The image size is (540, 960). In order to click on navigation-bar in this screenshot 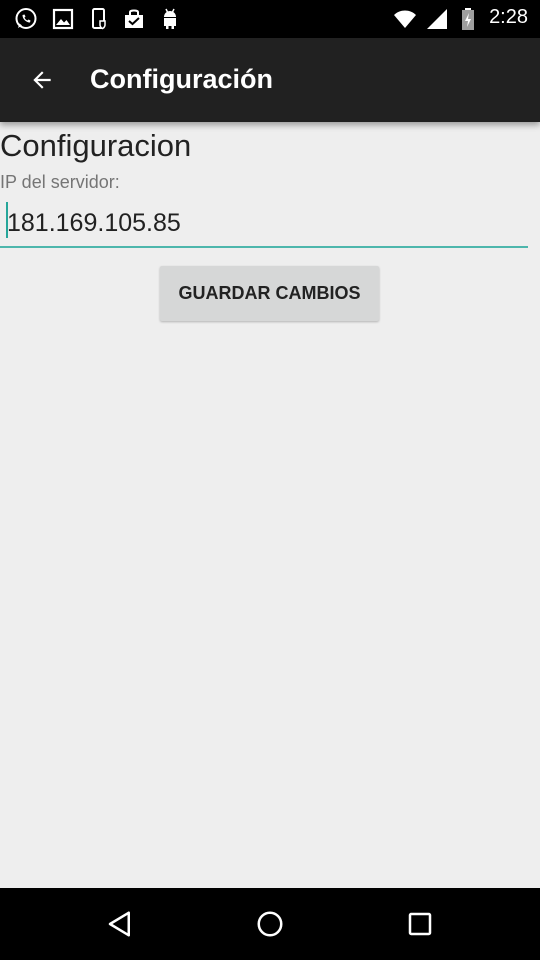, I will do `click(270, 924)`.